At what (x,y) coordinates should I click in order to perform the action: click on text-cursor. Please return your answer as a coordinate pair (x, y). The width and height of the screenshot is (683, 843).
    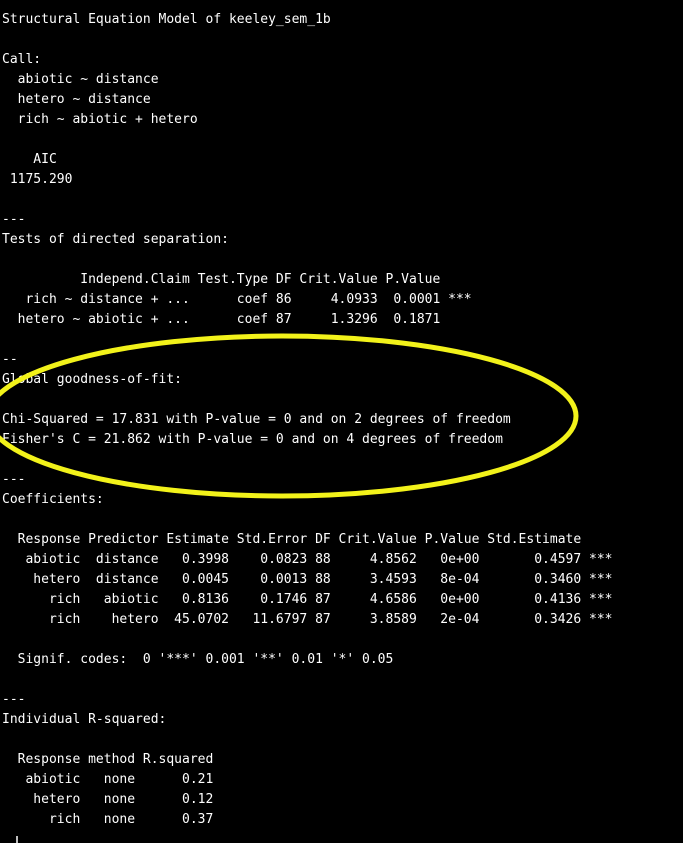
    Looking at the image, I should click on (17, 839).